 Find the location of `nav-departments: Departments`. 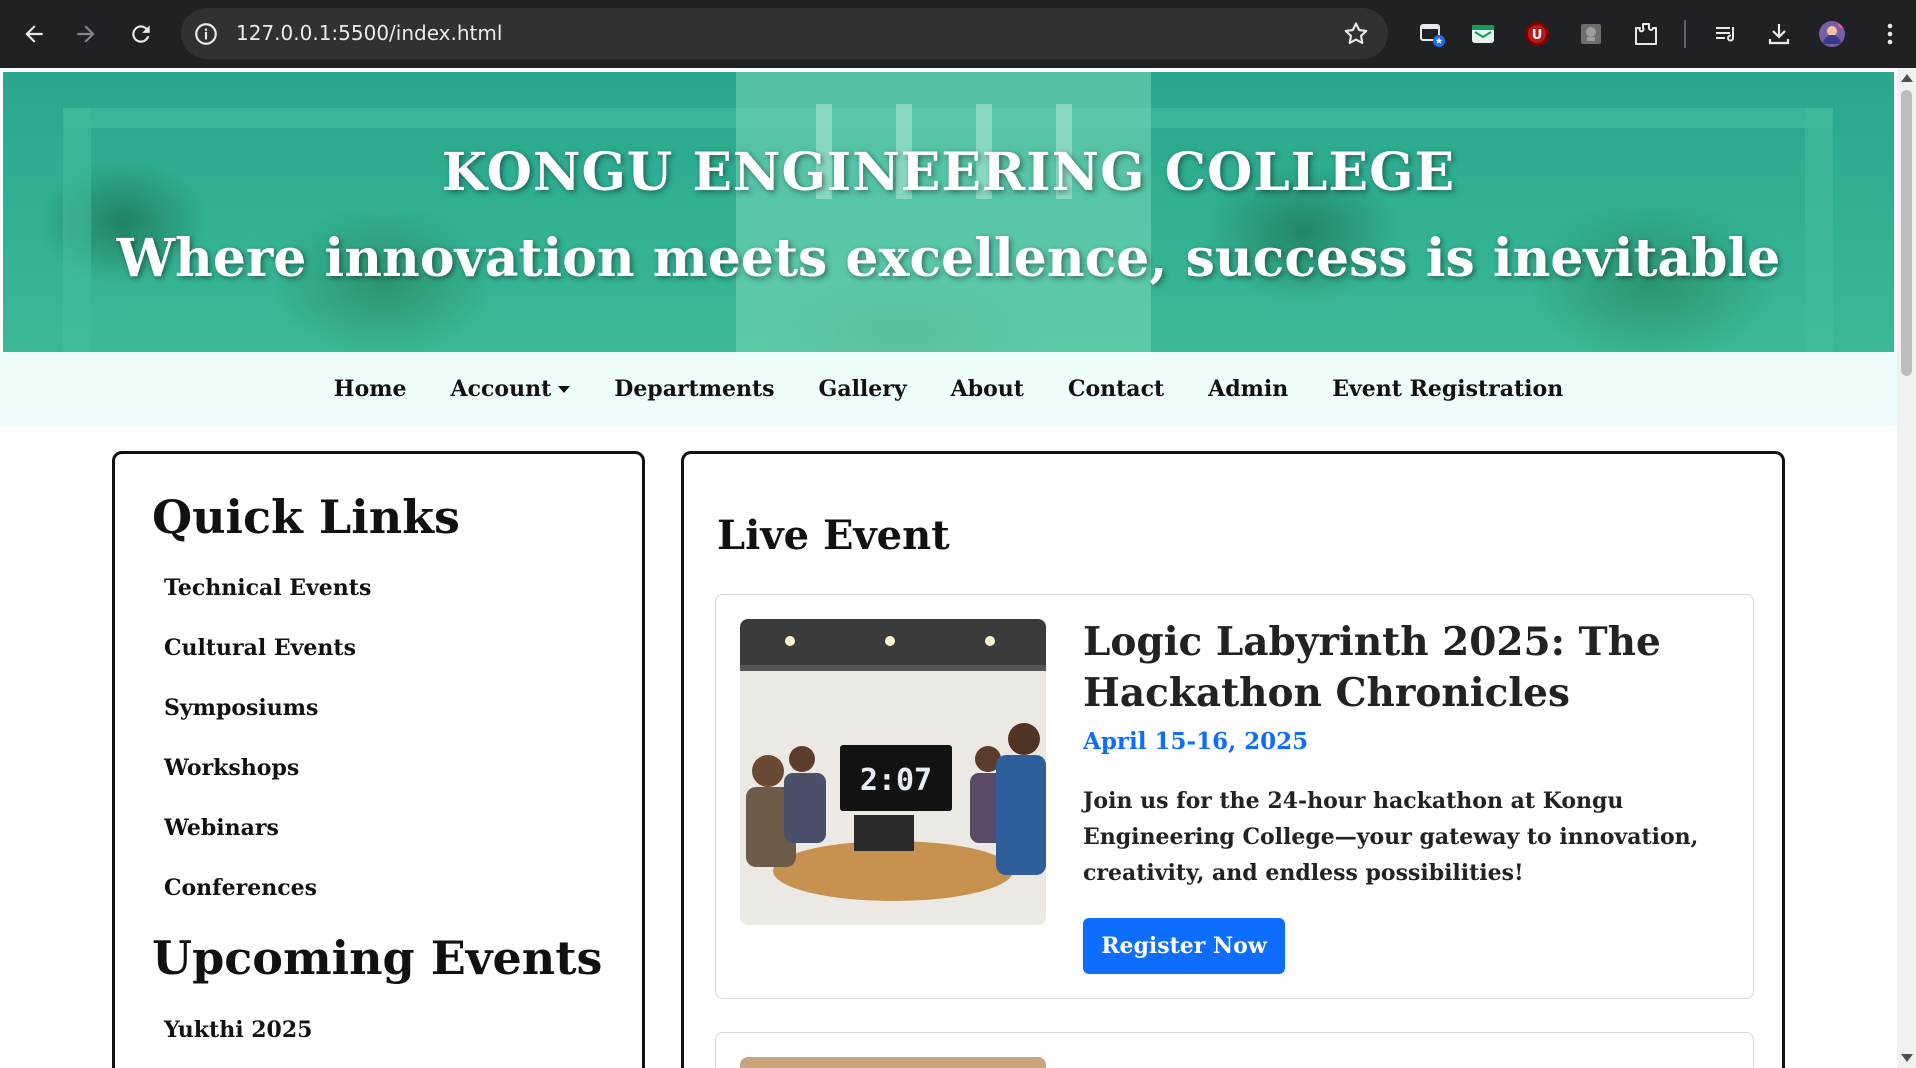

nav-departments: Departments is located at coordinates (694, 389).